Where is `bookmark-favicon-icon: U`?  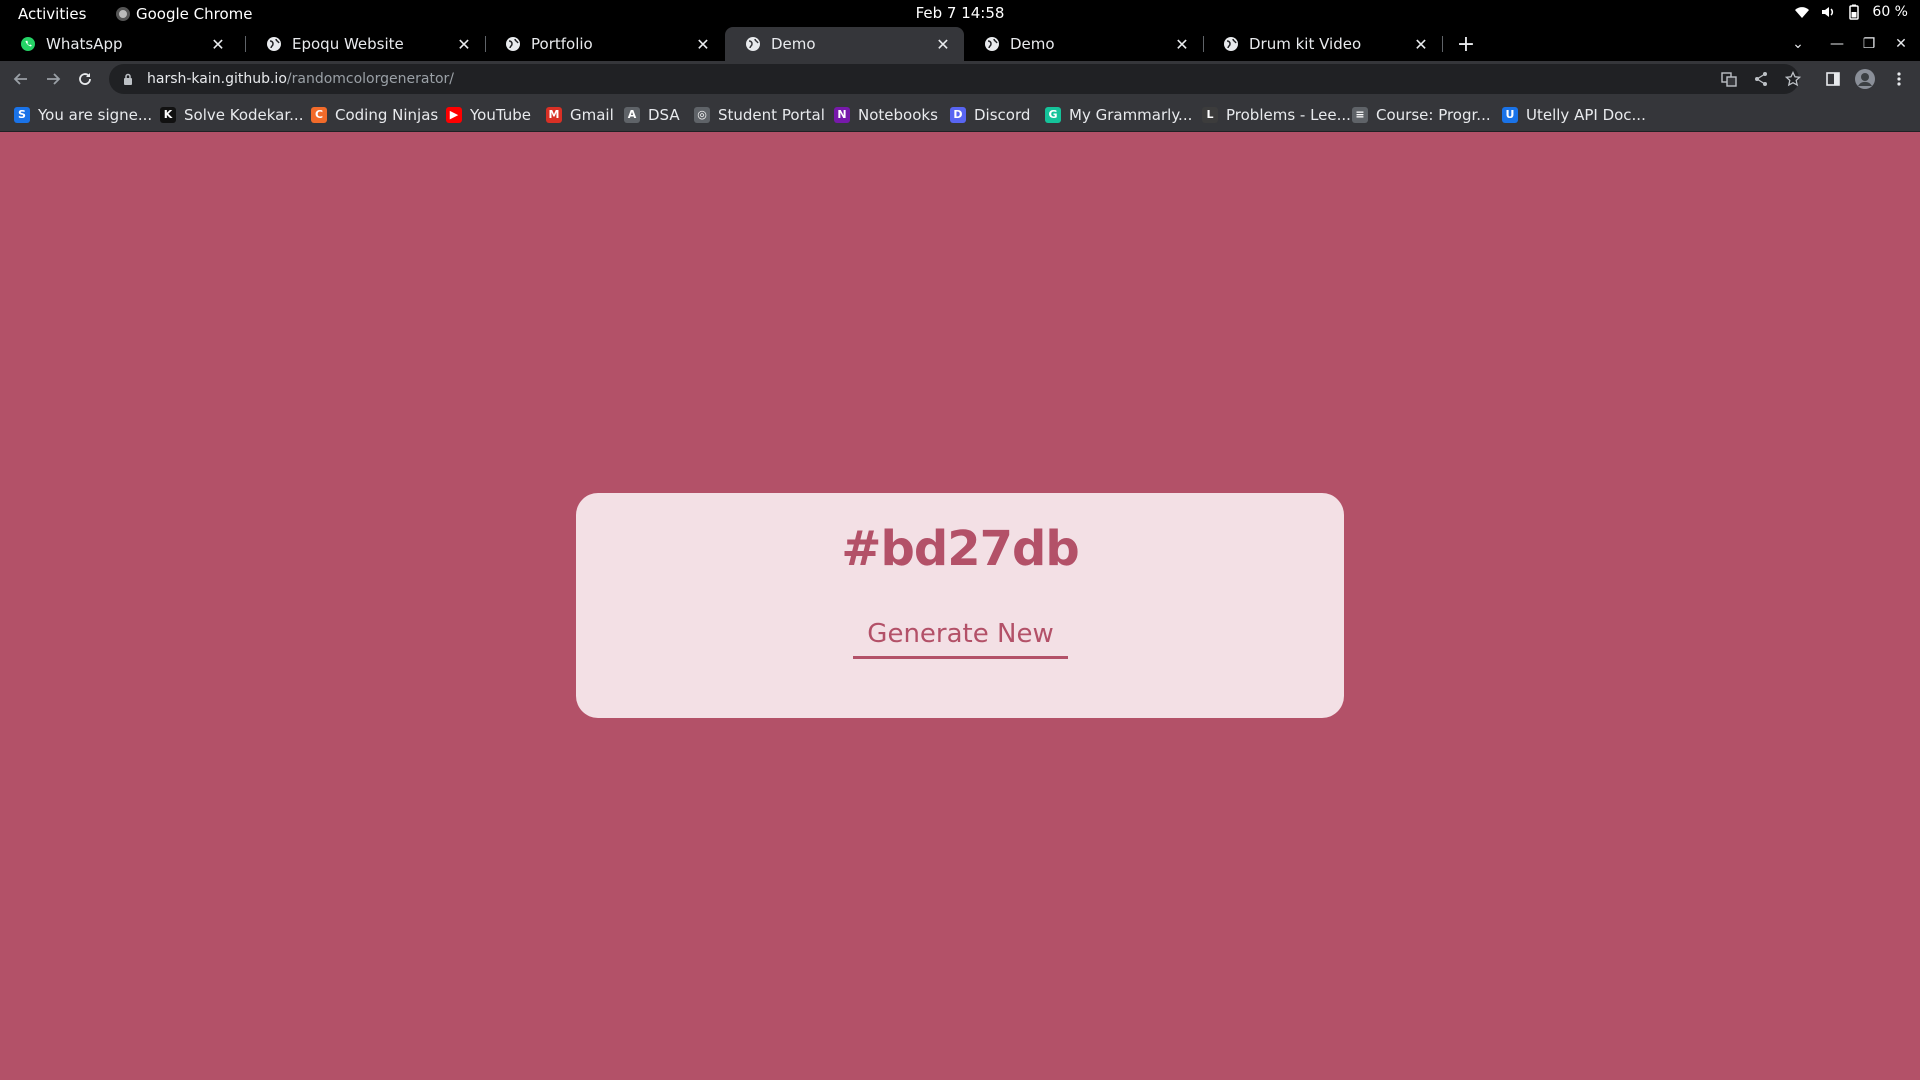
bookmark-favicon-icon: U is located at coordinates (1510, 114).